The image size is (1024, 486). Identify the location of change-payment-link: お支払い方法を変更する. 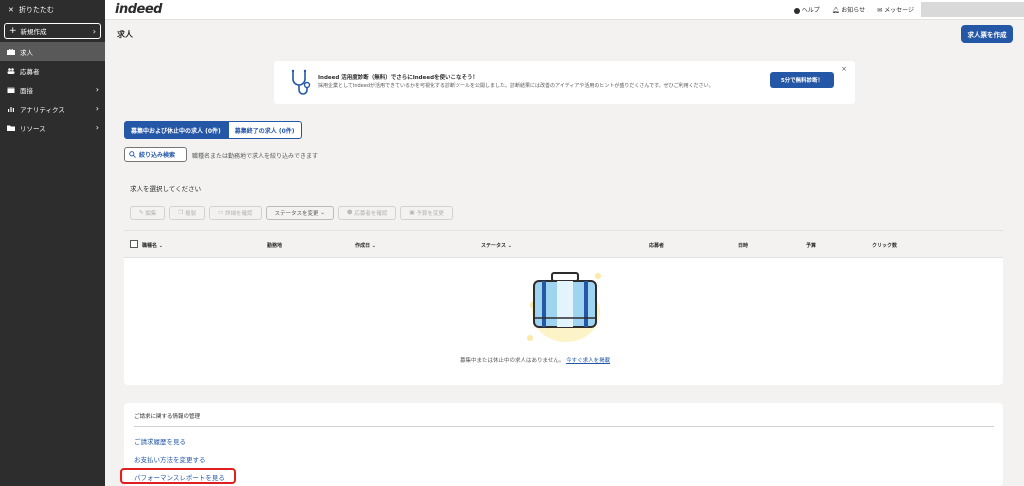
(170, 459).